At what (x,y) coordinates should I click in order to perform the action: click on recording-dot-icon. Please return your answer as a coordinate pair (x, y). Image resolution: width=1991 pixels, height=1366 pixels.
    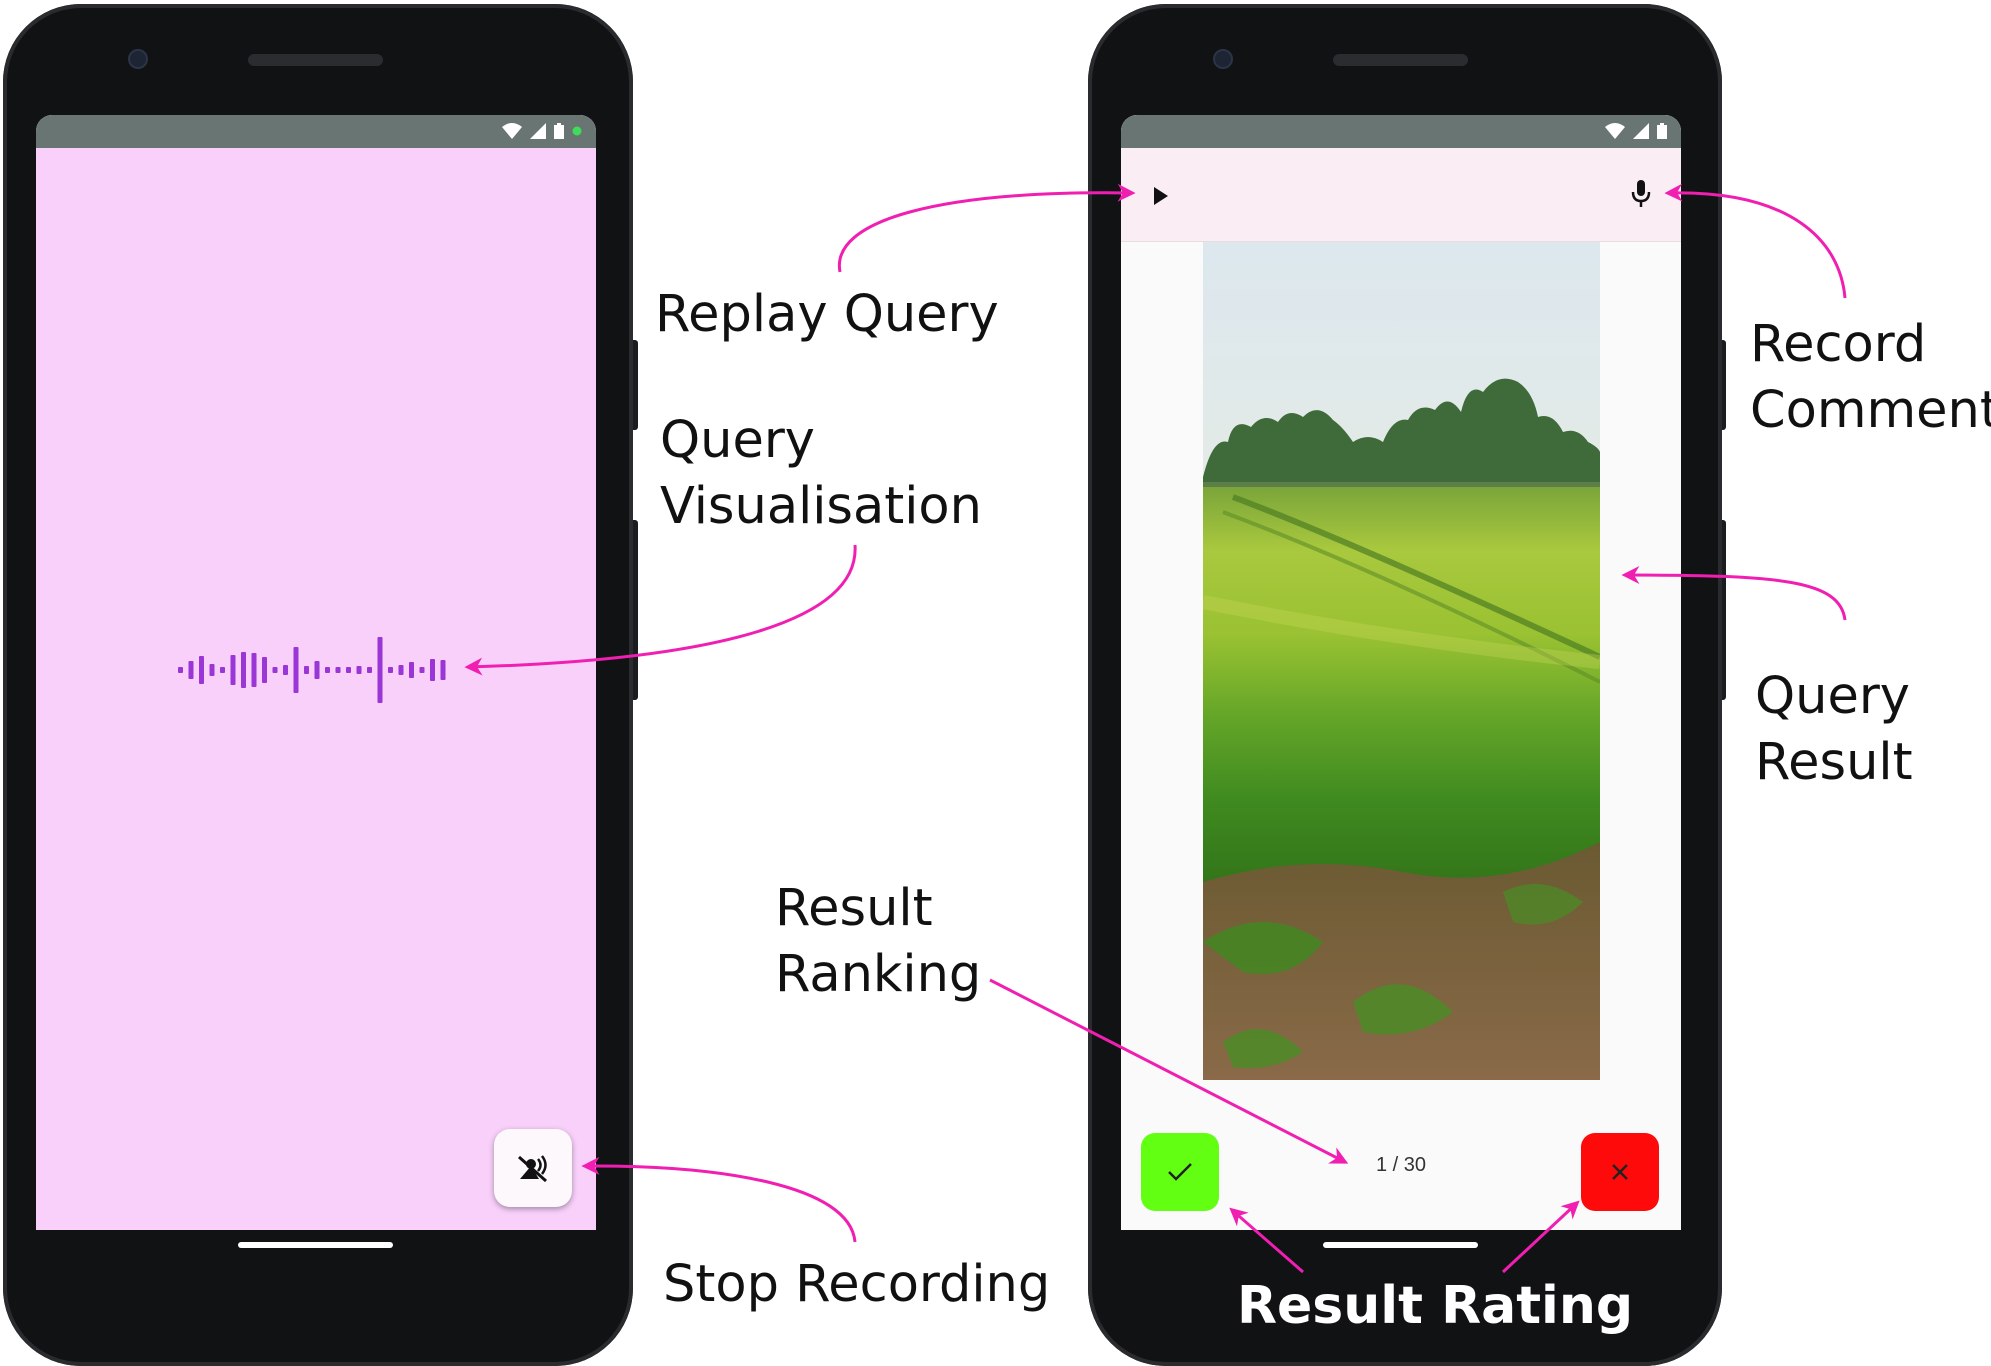
    Looking at the image, I should click on (577, 131).